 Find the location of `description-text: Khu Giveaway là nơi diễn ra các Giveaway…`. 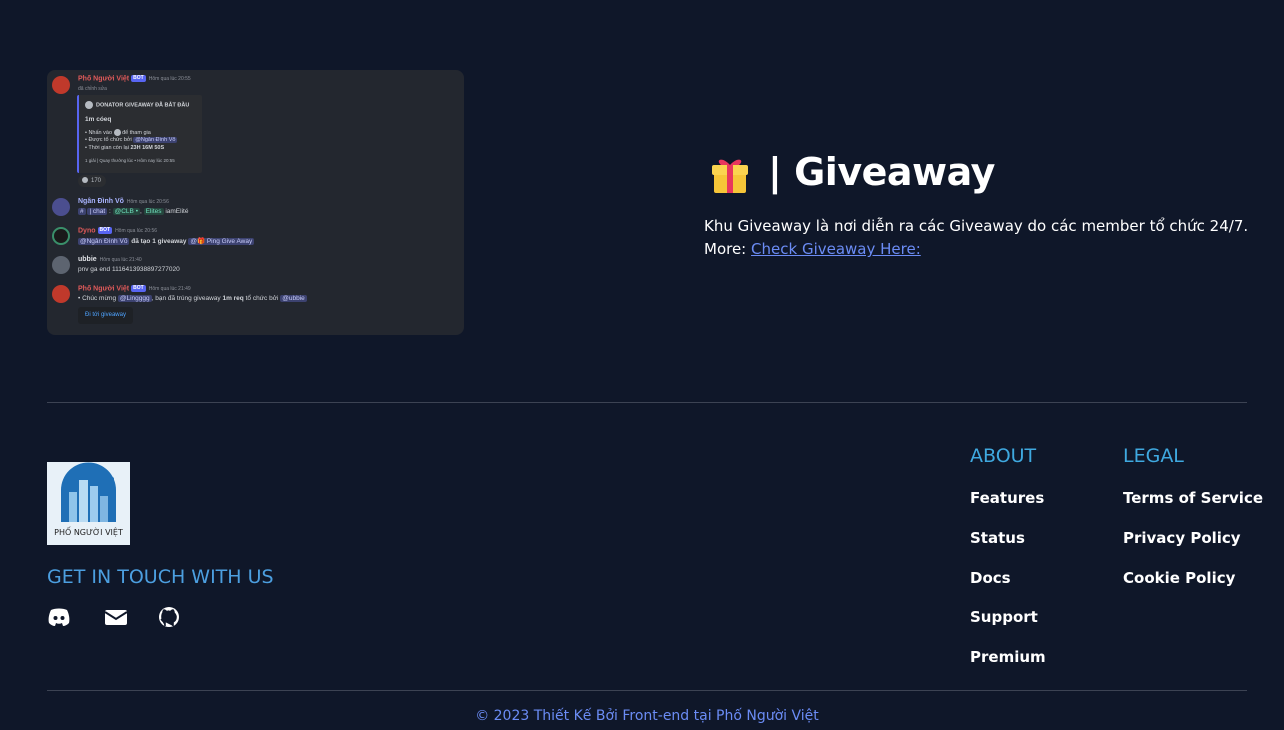

description-text: Khu Giveaway là nơi diễn ra các Giveaway… is located at coordinates (976, 226).